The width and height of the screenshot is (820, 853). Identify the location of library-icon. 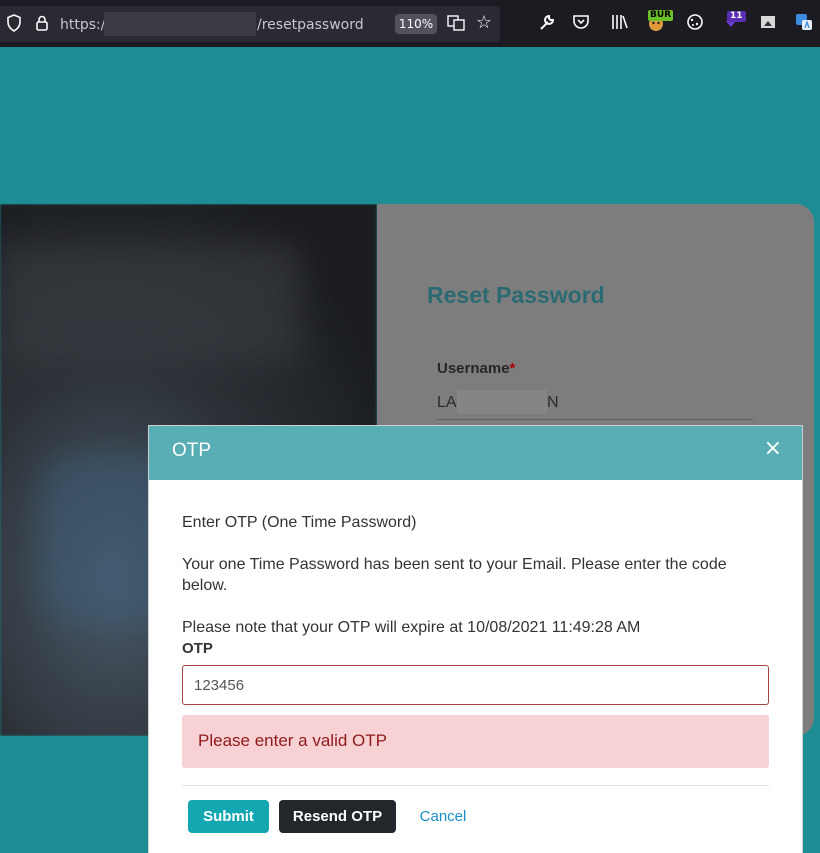
(619, 24).